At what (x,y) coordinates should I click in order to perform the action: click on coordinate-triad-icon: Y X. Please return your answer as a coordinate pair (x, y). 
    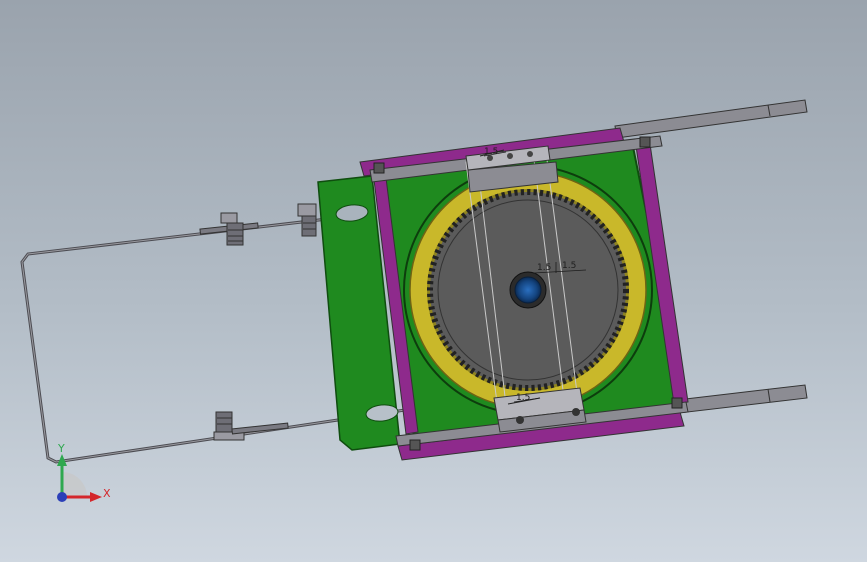
    Looking at the image, I should click on (84, 472).